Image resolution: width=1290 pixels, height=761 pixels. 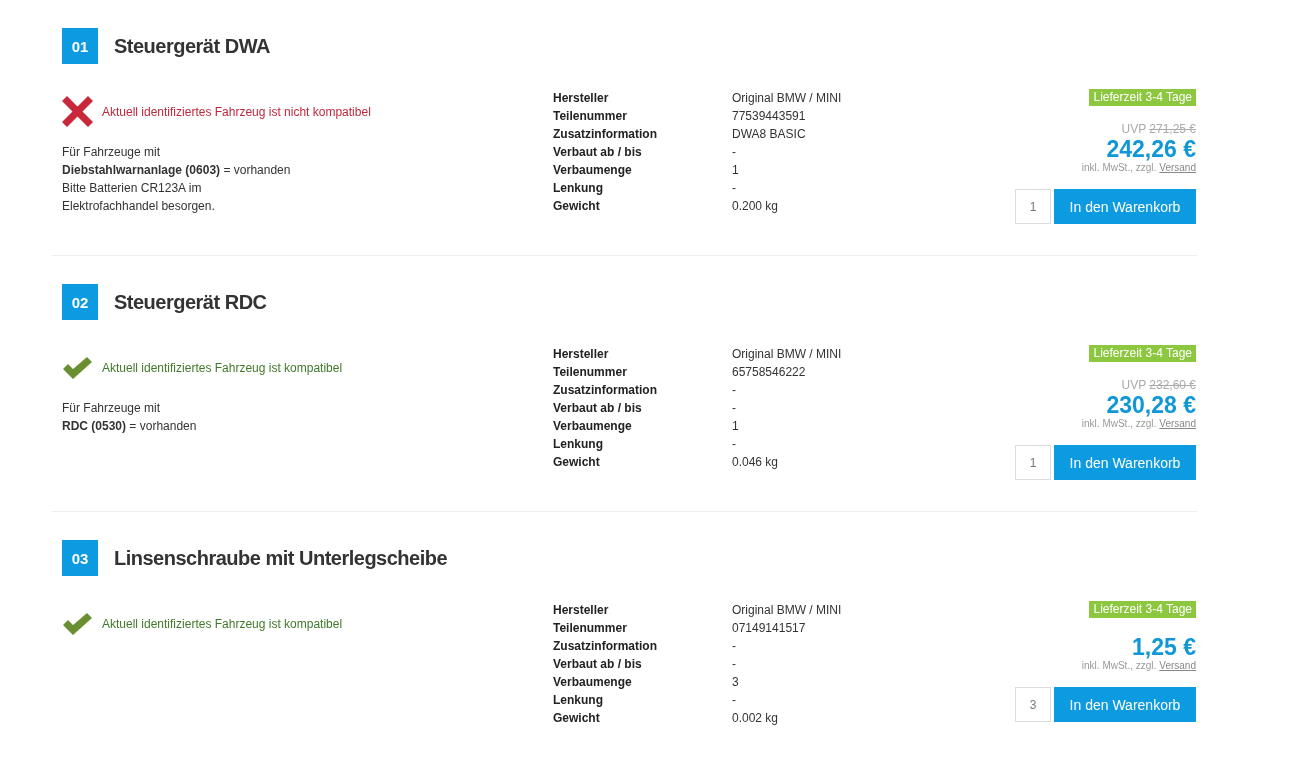 I want to click on spec-value: 3, so click(x=735, y=682).